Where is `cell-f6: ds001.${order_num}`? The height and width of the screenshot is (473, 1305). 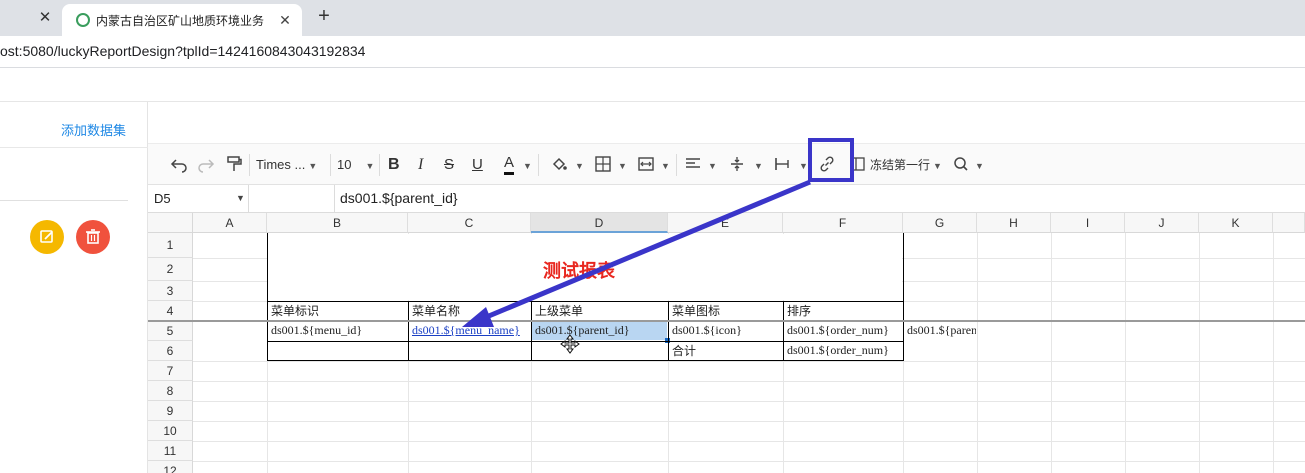
cell-f6: ds001.${order_num} is located at coordinates (843, 351).